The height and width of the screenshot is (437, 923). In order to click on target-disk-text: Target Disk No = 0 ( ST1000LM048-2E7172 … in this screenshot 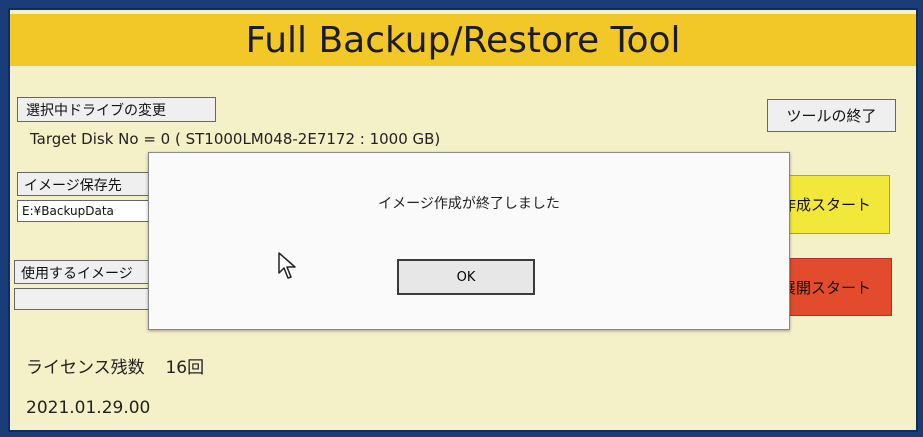, I will do `click(235, 139)`.